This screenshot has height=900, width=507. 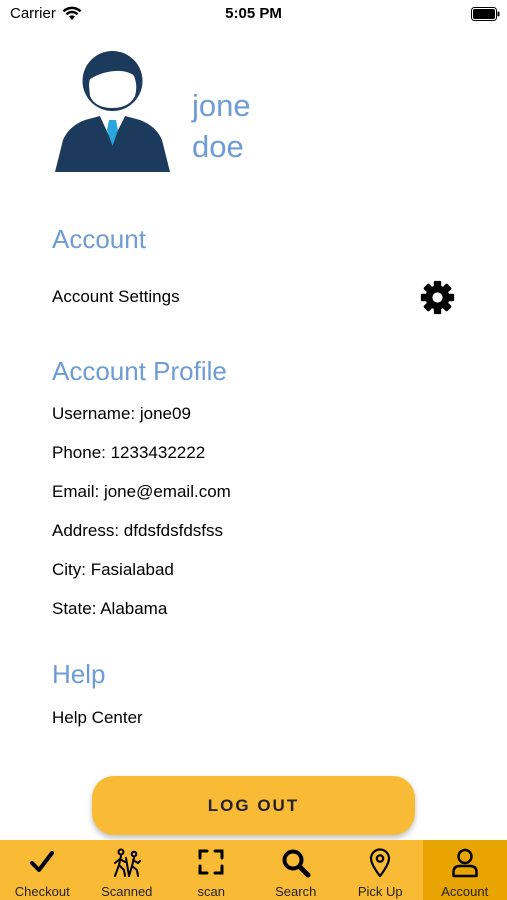 I want to click on scan-frame-icon, so click(x=211, y=862).